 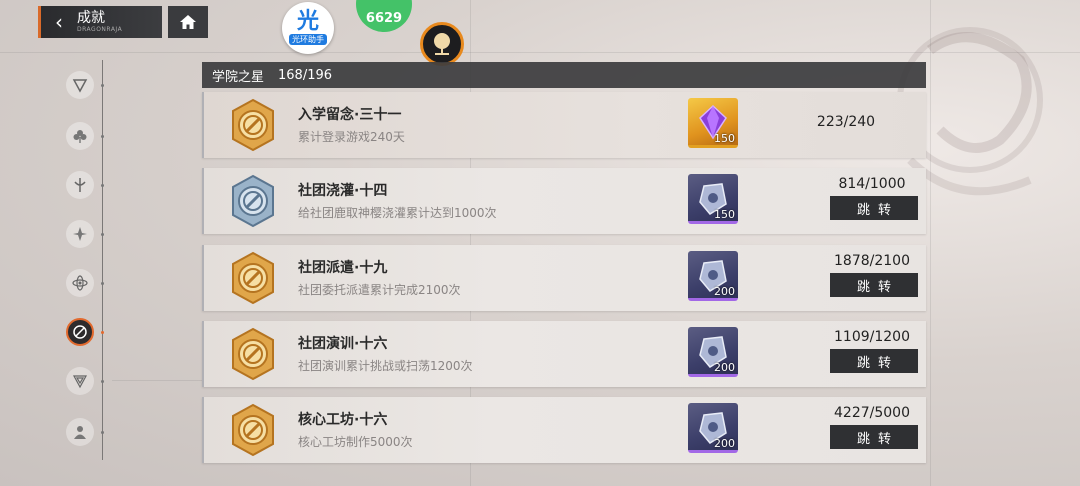 What do you see at coordinates (564, 75) in the screenshot?
I see `achievement-group-header: 学院之星 168/196` at bounding box center [564, 75].